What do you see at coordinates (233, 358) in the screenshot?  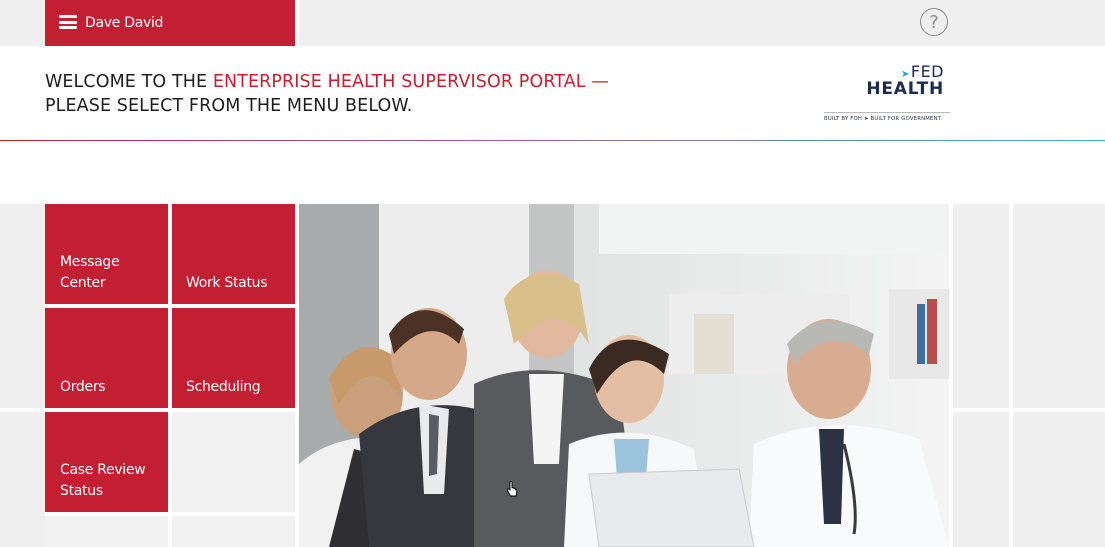 I see `tile-scheduling: Scheduling` at bounding box center [233, 358].